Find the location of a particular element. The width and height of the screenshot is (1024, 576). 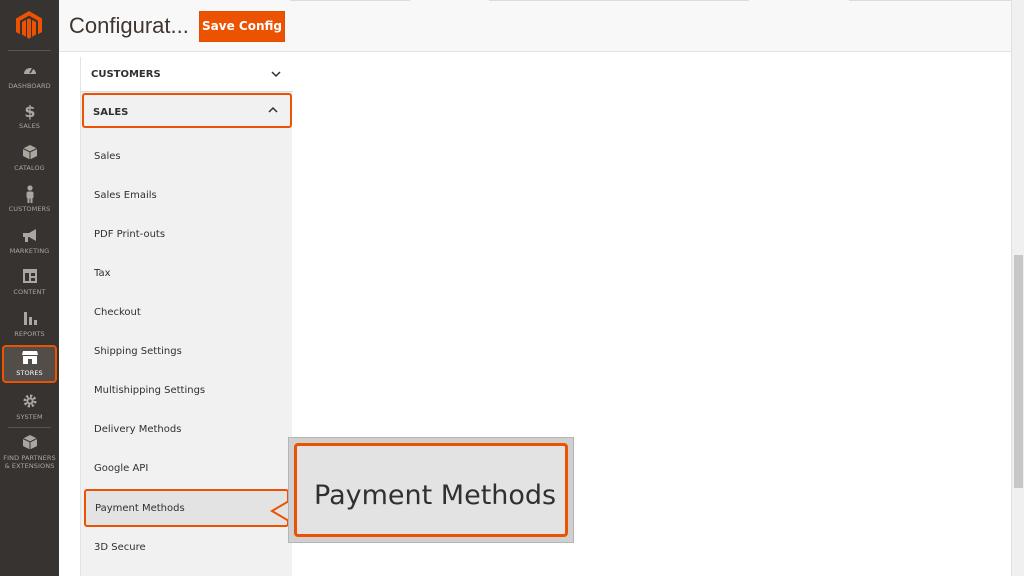

page-scrollbar is located at coordinates (1017, 288).